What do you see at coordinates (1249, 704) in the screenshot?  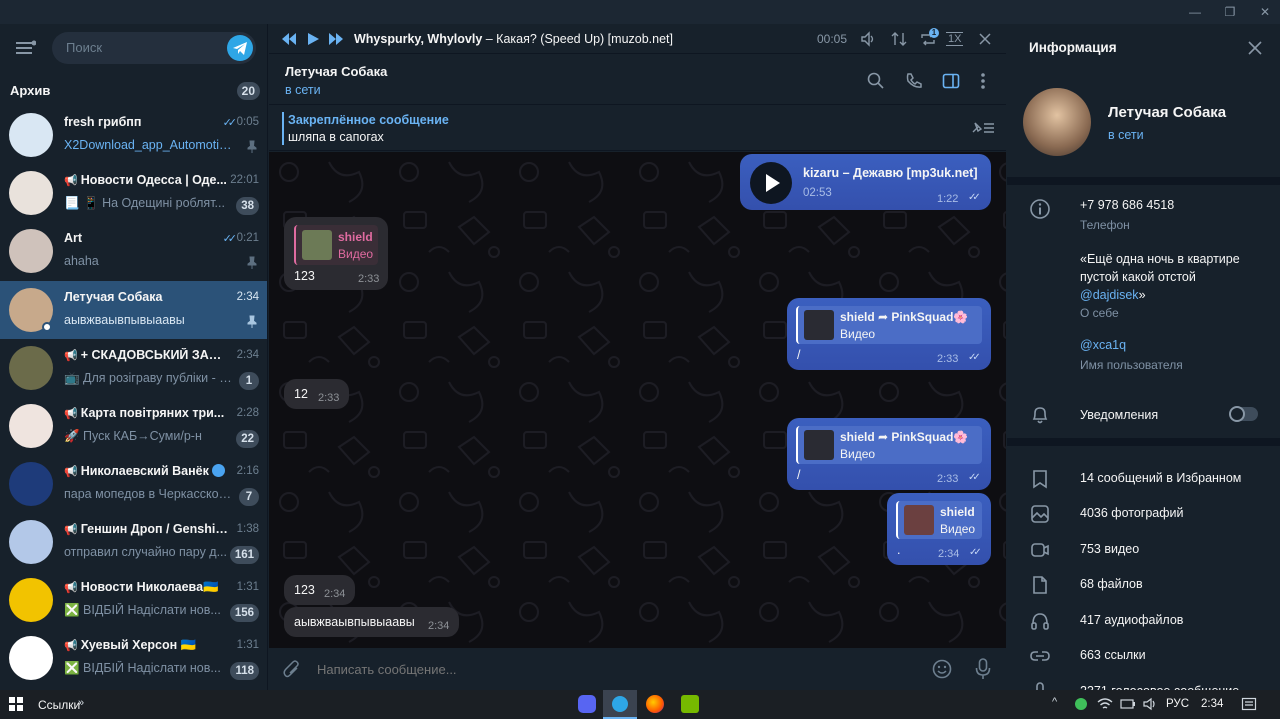 I see `notification-center-icon` at bounding box center [1249, 704].